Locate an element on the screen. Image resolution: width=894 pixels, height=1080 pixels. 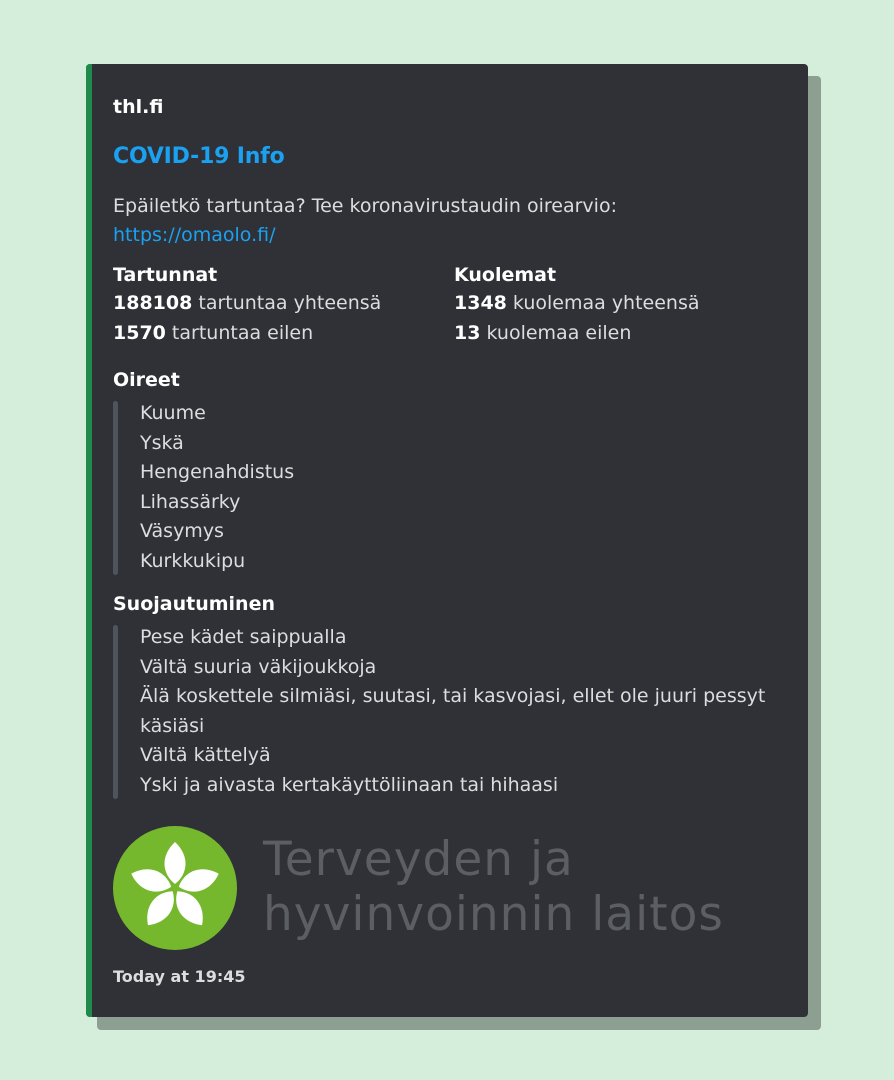
list-item: Yskä is located at coordinates (162, 442).